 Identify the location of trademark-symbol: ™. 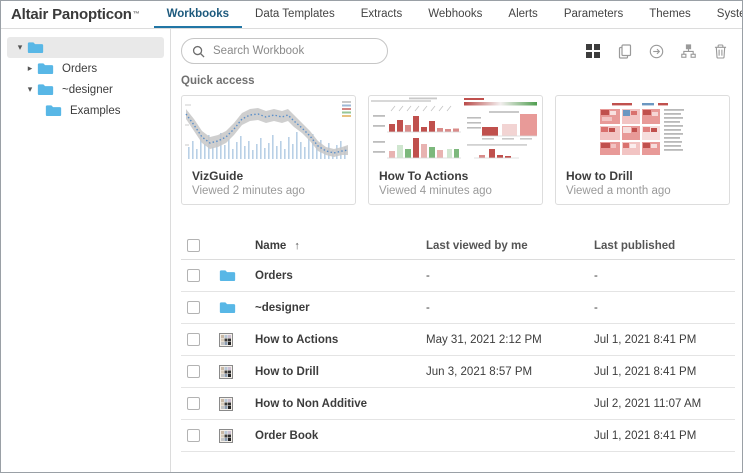
(136, 14).